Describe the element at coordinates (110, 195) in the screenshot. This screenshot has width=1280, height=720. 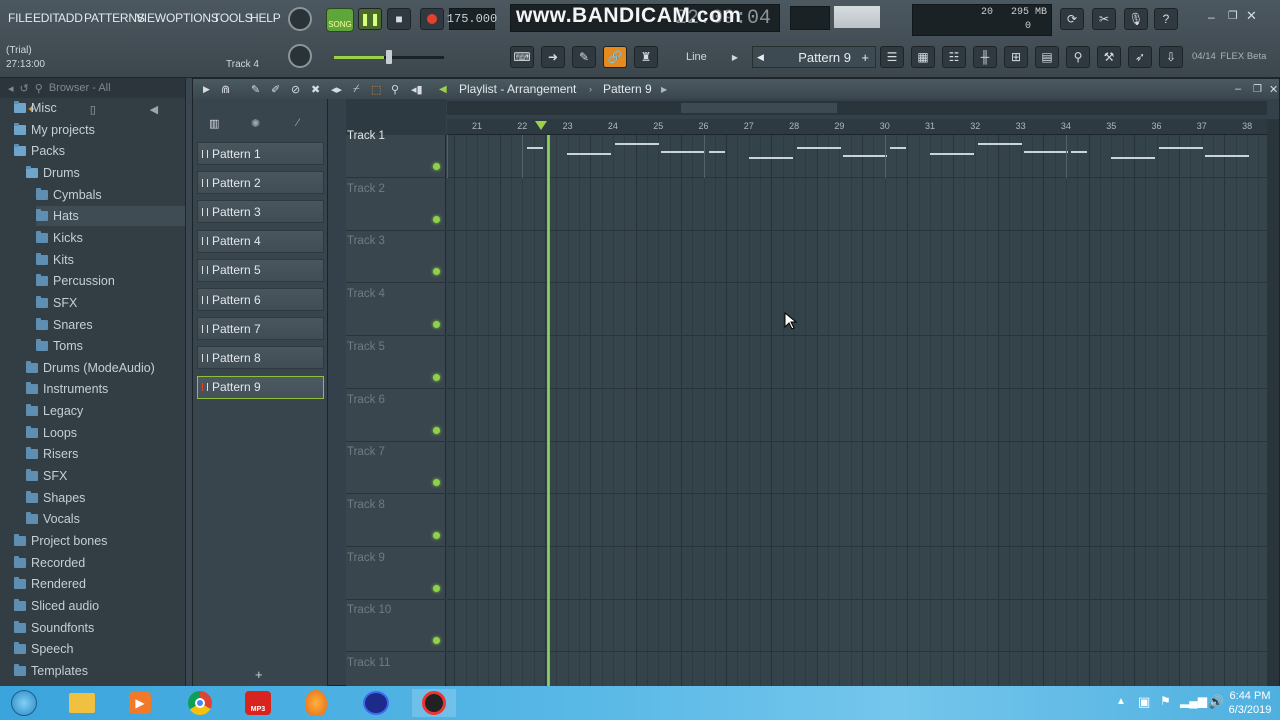
I see `browser-item-cymbals: Cymbals` at that location.